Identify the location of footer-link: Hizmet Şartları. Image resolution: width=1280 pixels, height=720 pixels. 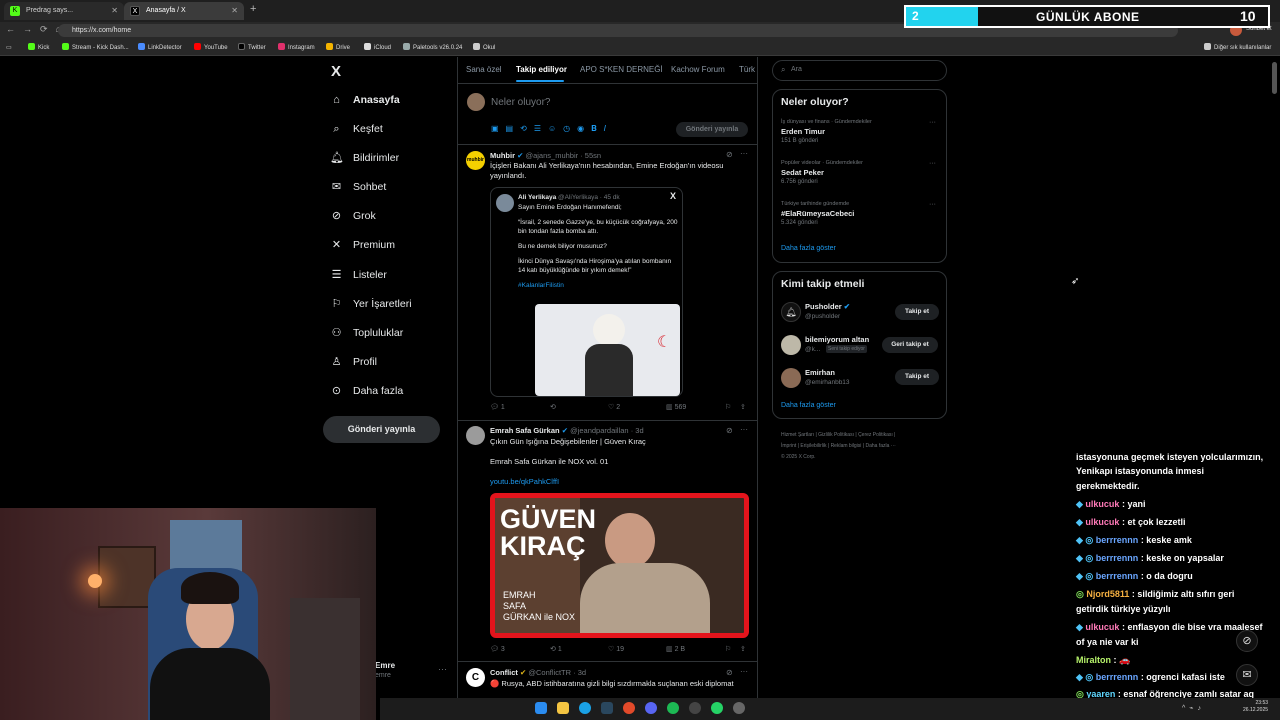
(797, 435).